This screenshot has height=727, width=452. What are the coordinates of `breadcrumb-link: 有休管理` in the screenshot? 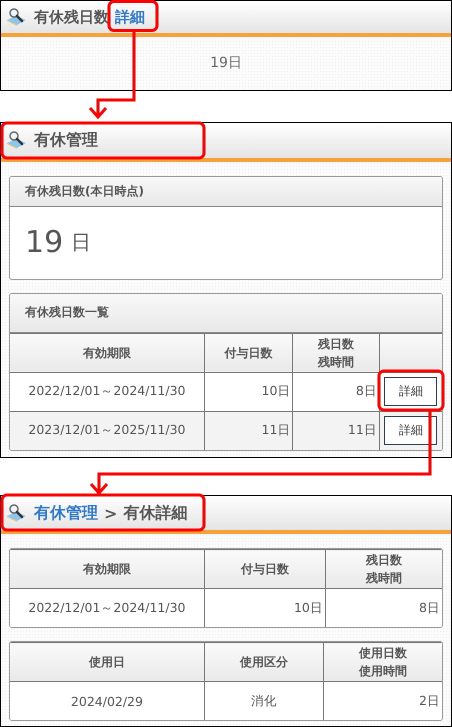 It's located at (66, 513).